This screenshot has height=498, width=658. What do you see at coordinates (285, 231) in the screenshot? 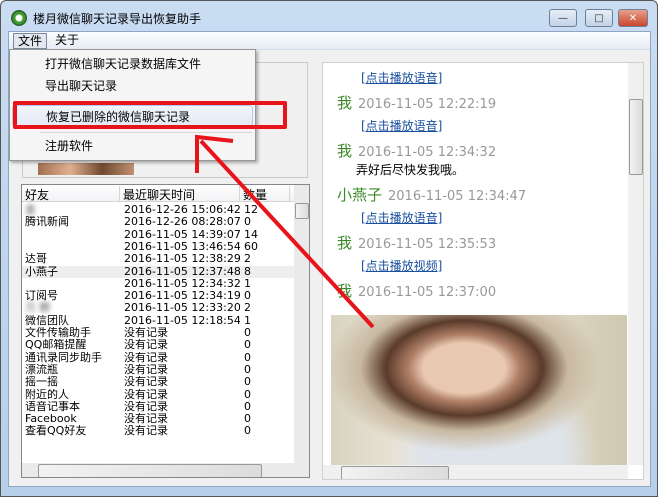
I see `annotation-arrow-icon` at bounding box center [285, 231].